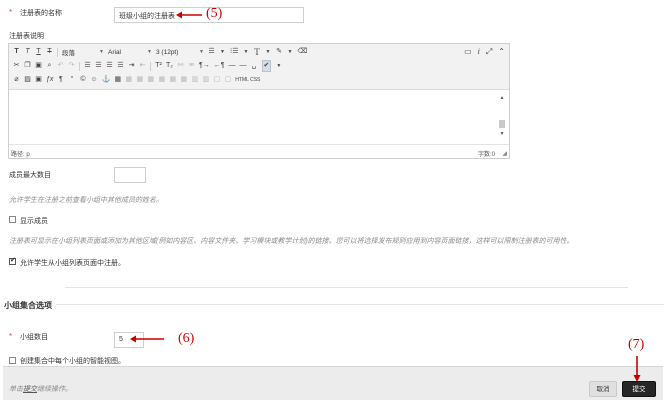 The height and width of the screenshot is (402, 667). I want to click on footer-hint-suffix: 继续操作。, so click(54, 389).